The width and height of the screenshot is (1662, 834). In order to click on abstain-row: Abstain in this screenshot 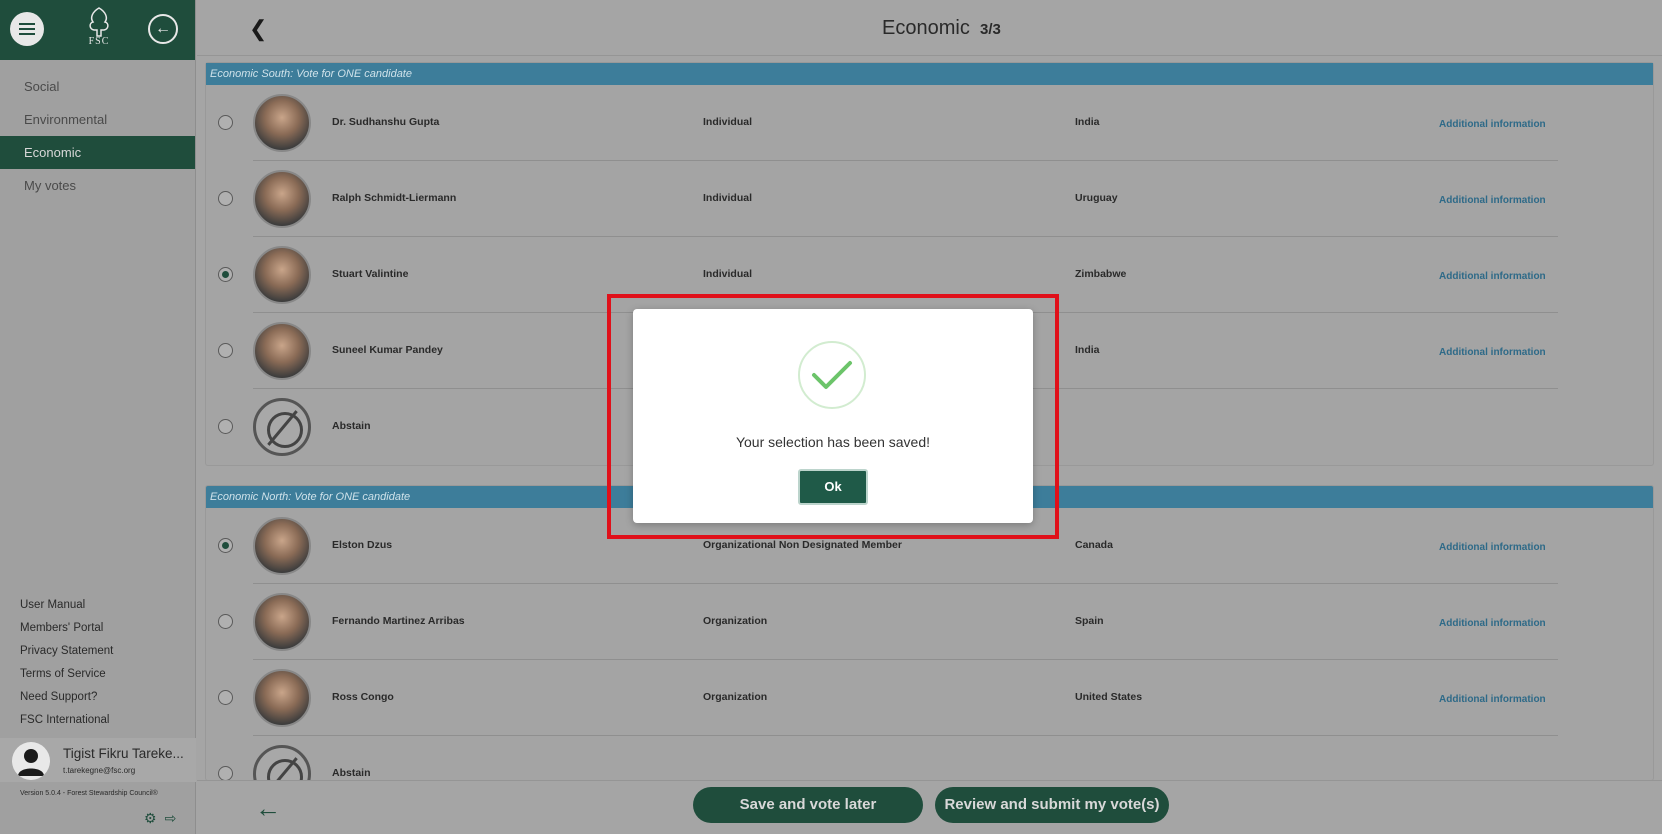, I will do `click(929, 758)`.